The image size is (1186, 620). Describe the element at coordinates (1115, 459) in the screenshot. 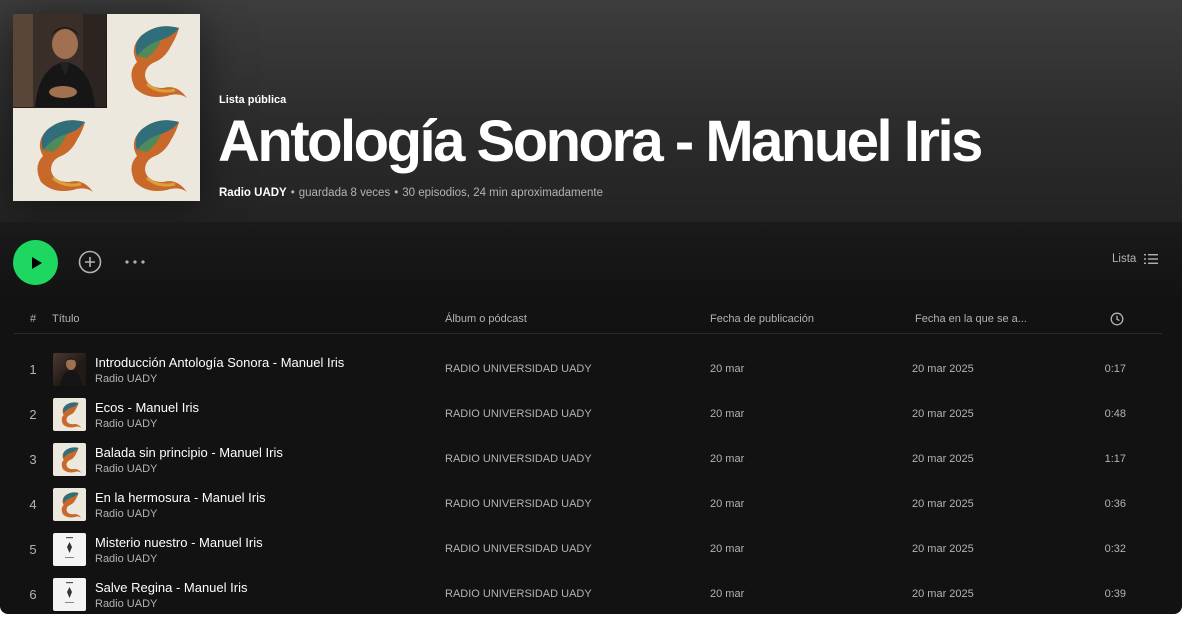

I see `track-duration: 1:17` at that location.